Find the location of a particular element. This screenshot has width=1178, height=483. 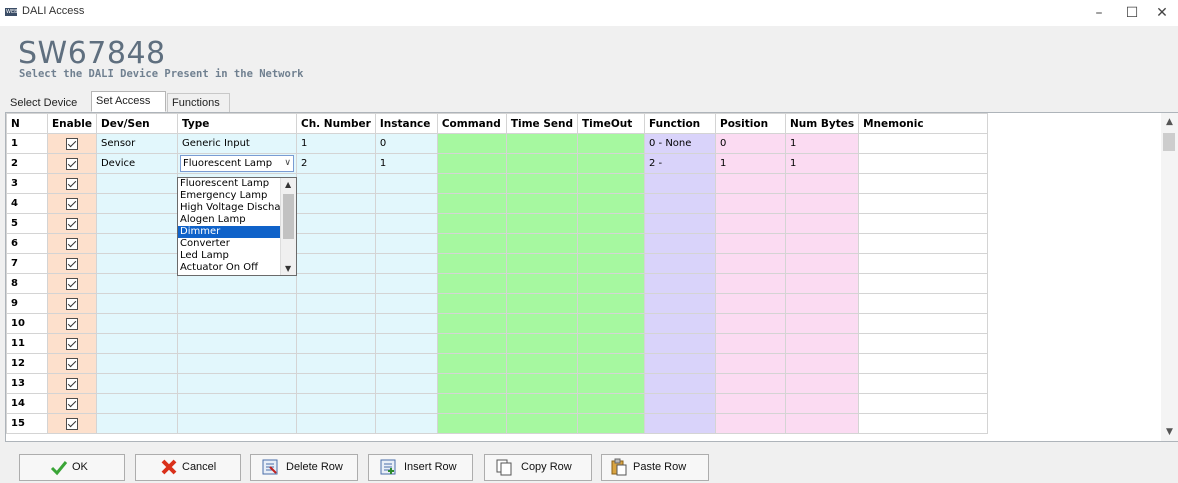

table-row: 5 is located at coordinates (497, 223).